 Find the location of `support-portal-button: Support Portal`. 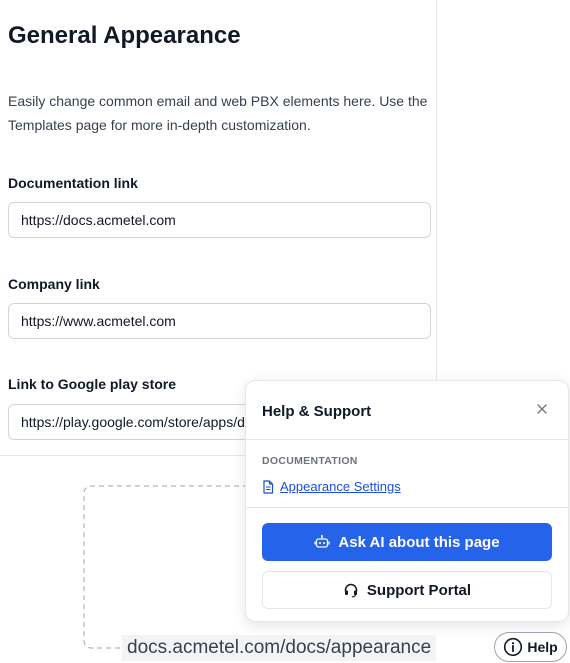

support-portal-button: Support Portal is located at coordinates (407, 590).